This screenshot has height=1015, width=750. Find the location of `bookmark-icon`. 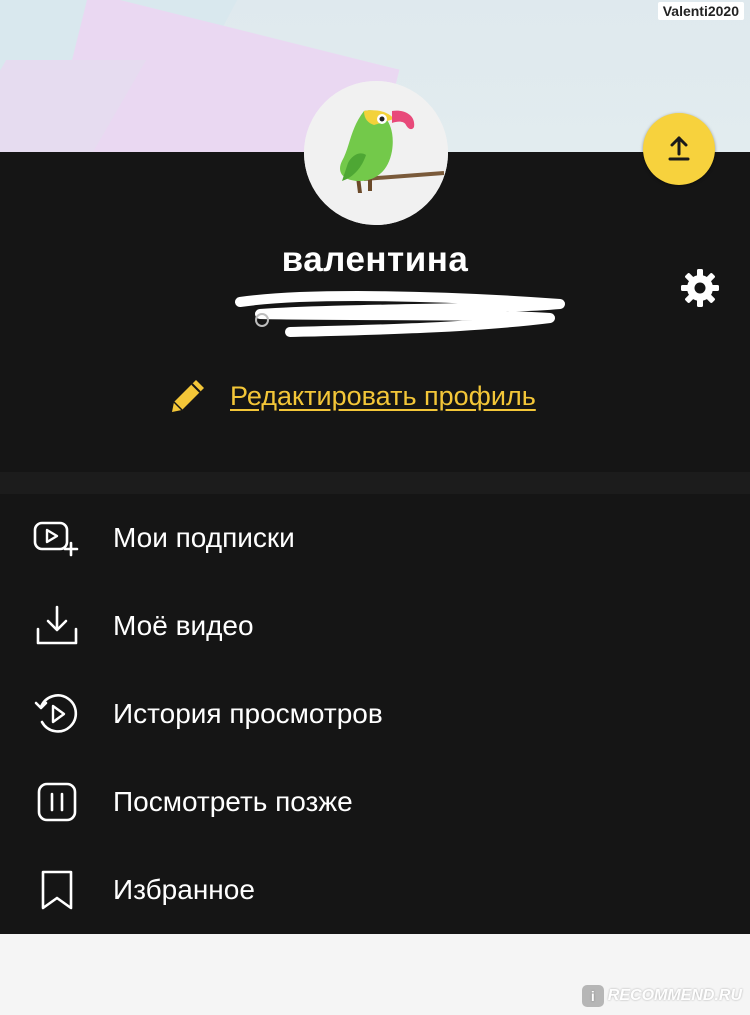

bookmark-icon is located at coordinates (57, 890).